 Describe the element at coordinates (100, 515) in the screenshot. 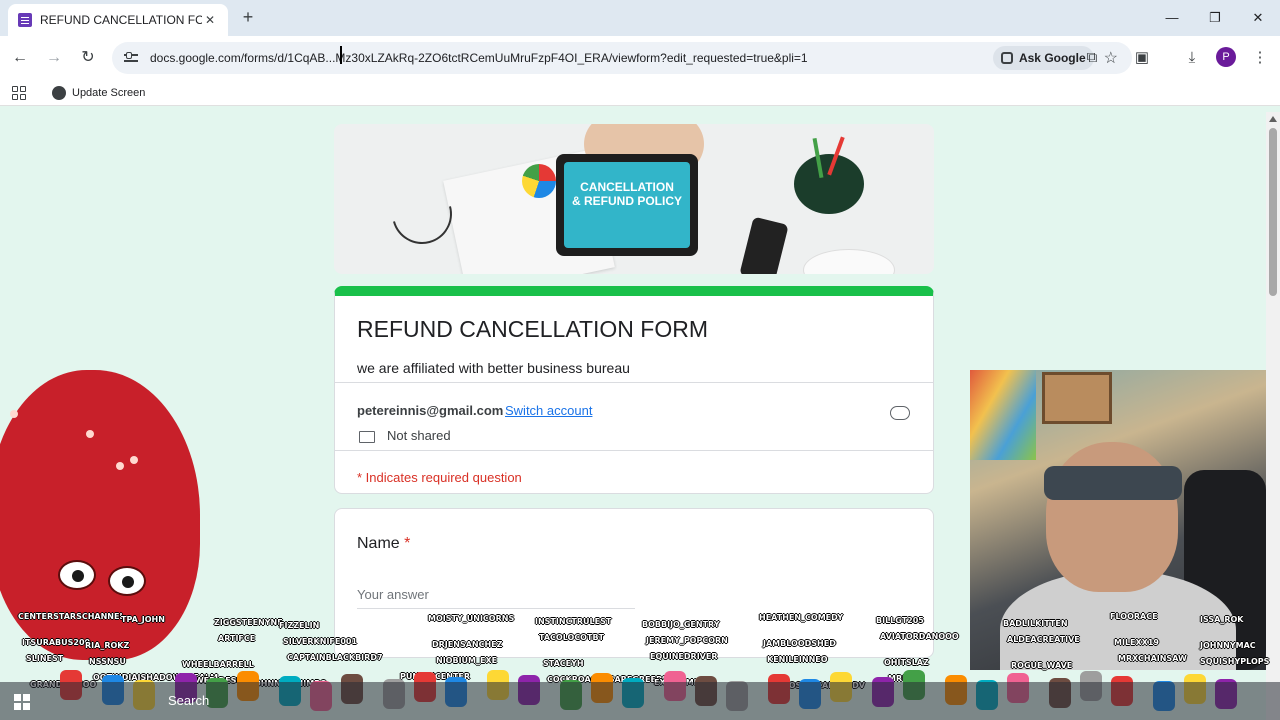

I see `cartoon-character-overlay` at that location.